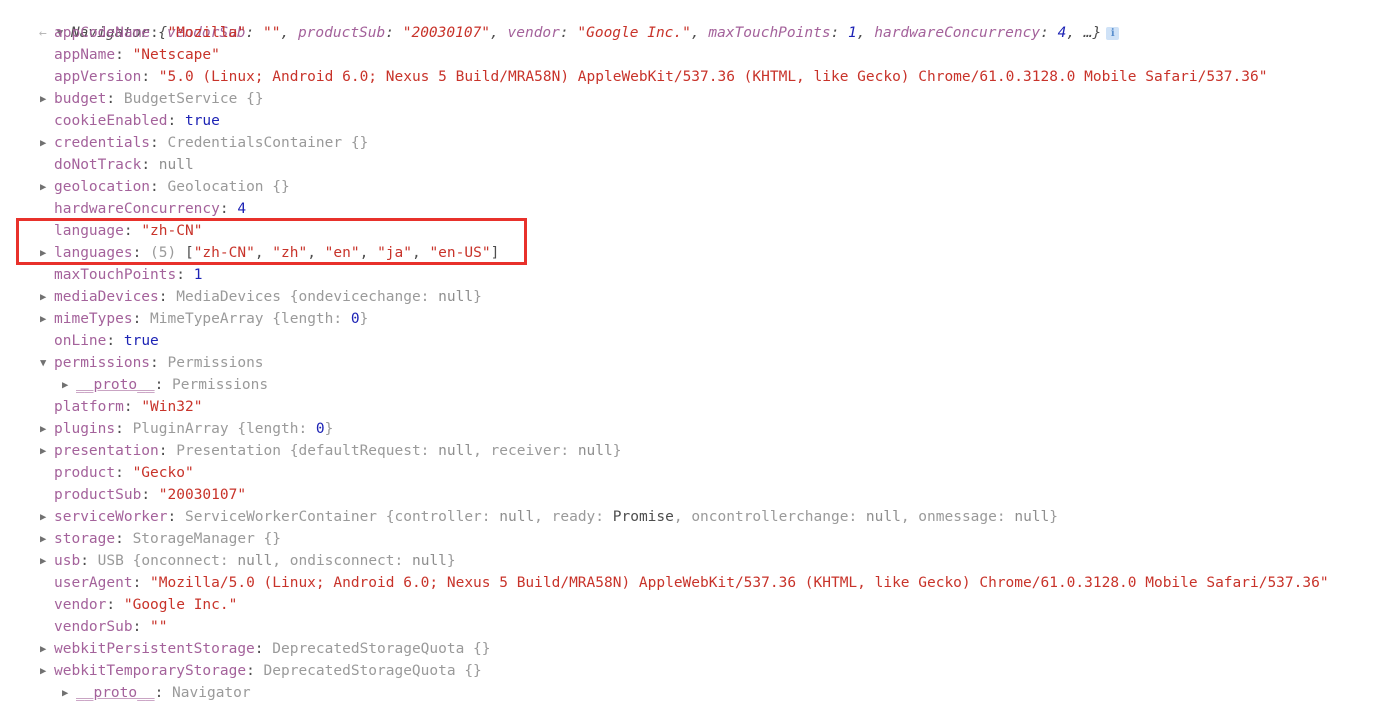 The image size is (1392, 711). I want to click on property-row: ▶ geolocation: Geolocation {}, so click(696, 187).